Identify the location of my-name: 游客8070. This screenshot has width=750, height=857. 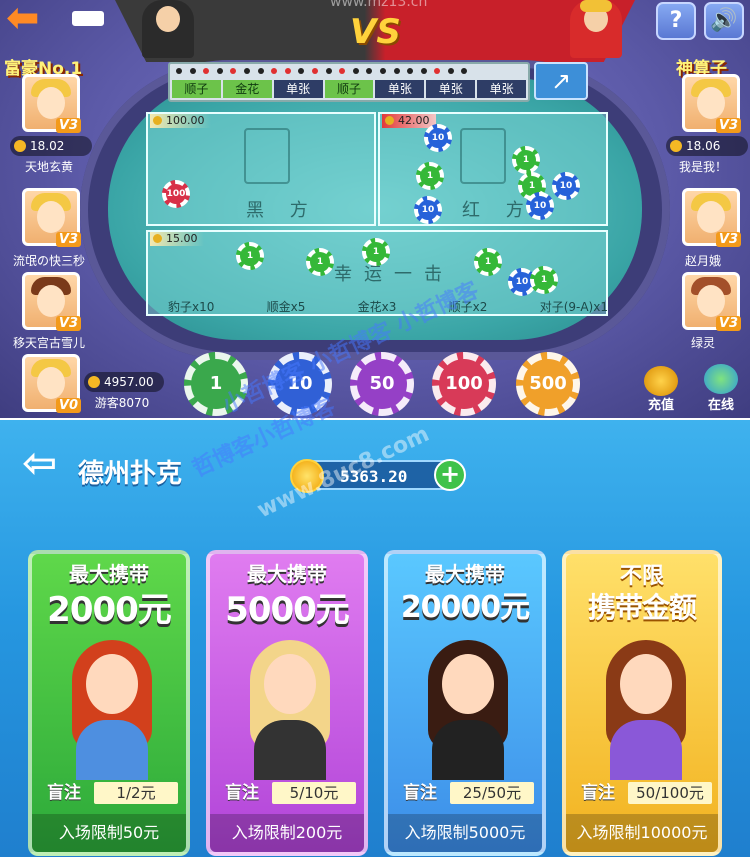
(122, 403).